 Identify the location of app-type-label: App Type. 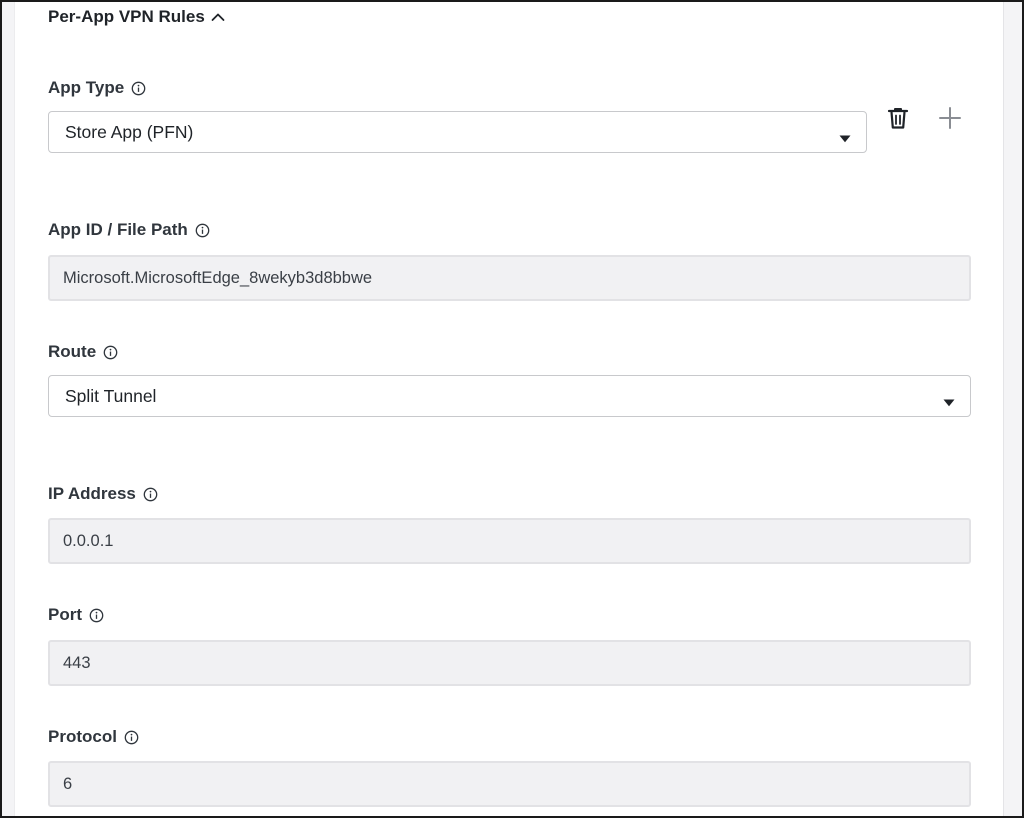
(97, 88).